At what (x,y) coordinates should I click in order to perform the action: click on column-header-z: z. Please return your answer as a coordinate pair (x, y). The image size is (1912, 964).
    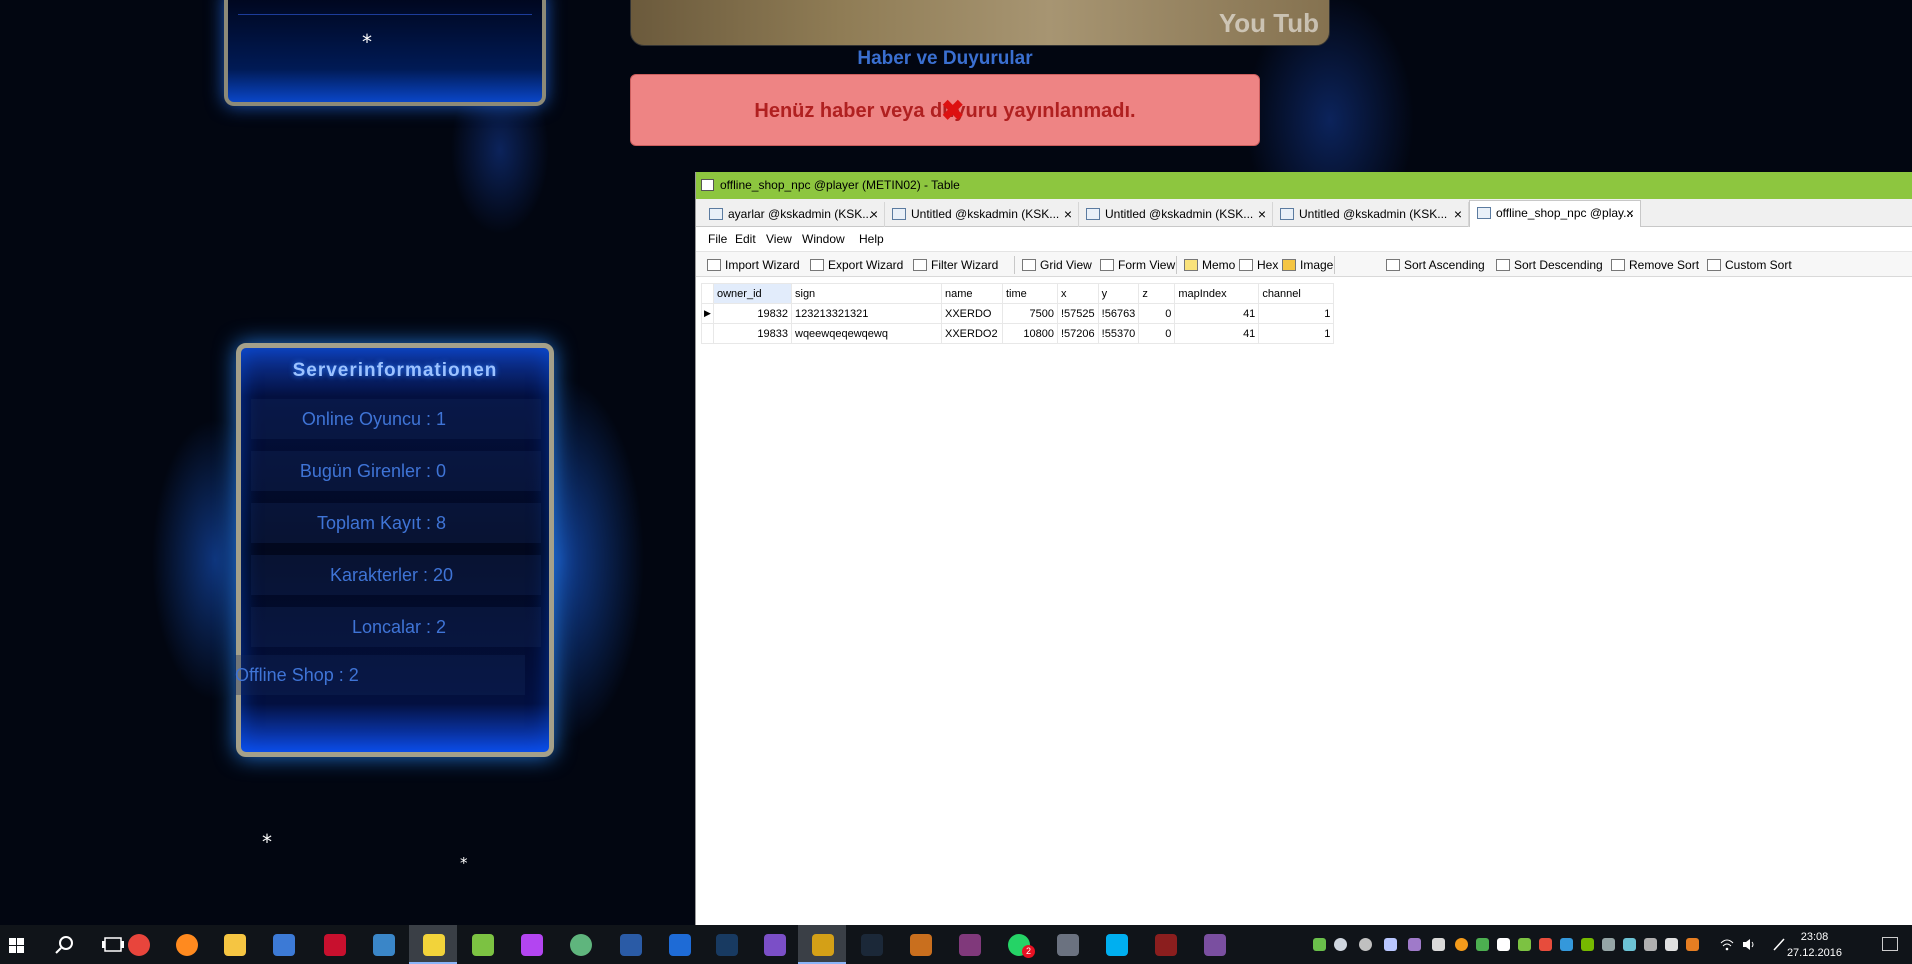
    Looking at the image, I should click on (1157, 293).